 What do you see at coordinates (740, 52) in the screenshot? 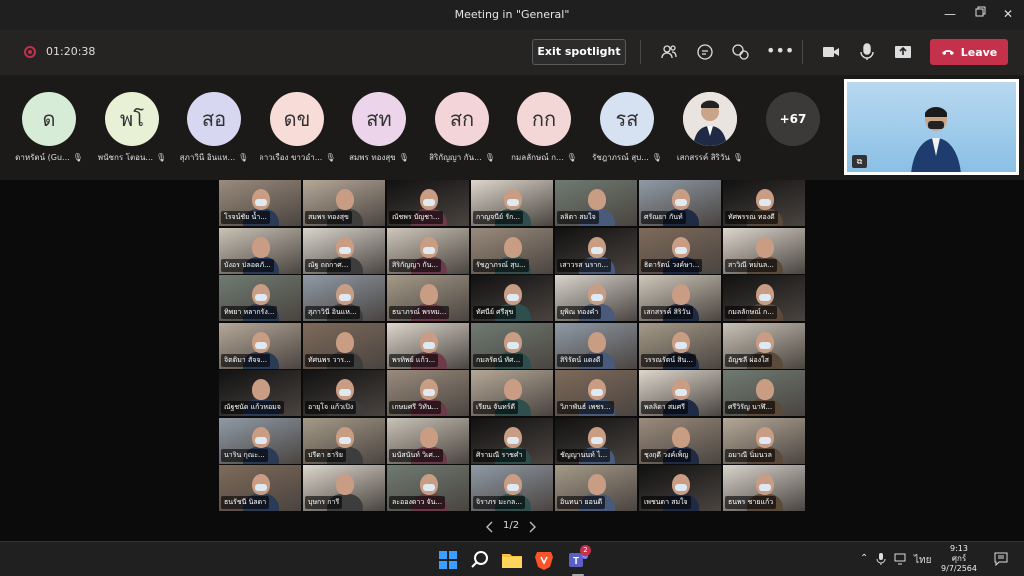
I see `reactions-icon` at bounding box center [740, 52].